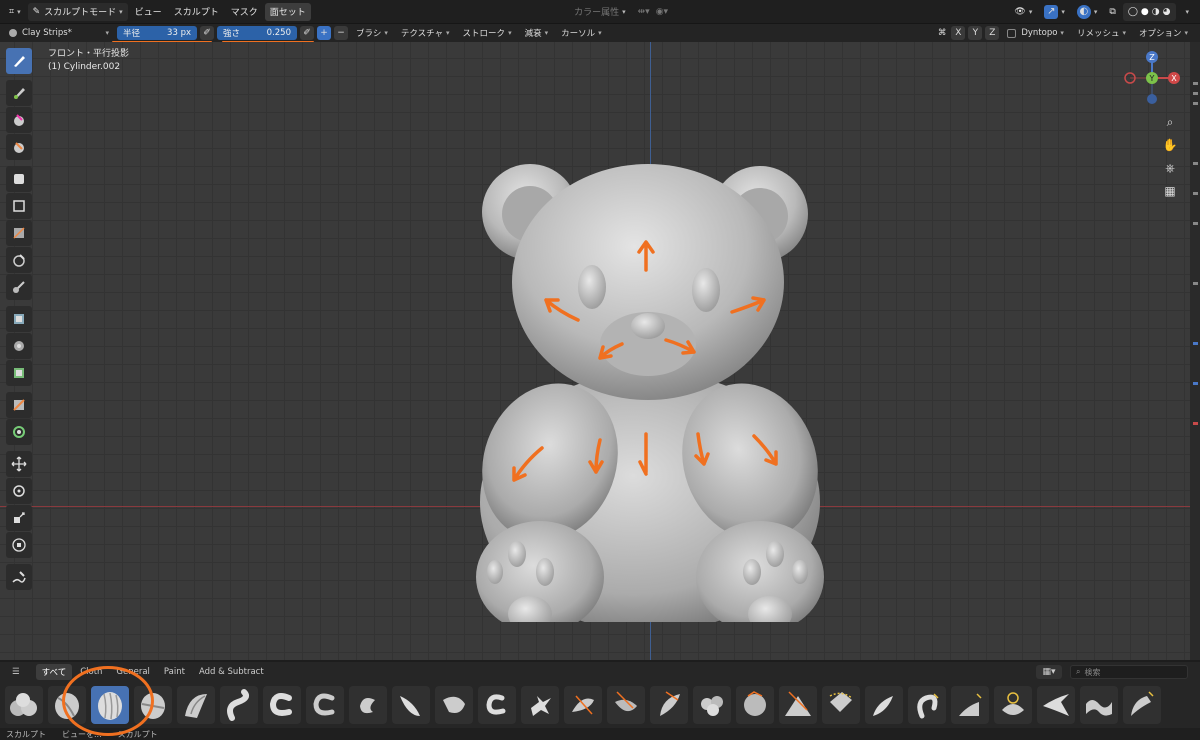  What do you see at coordinates (19, 147) in the screenshot?
I see `tool-layer` at bounding box center [19, 147].